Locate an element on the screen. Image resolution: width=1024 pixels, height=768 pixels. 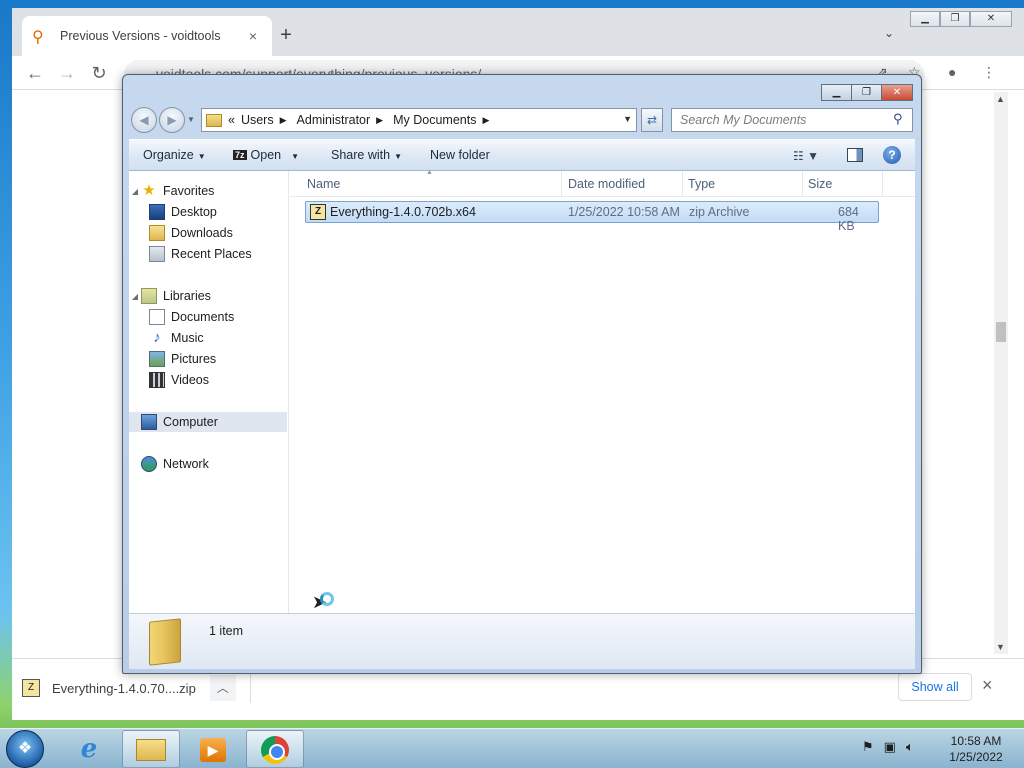
new-tab-button: + is located at coordinates (286, 36).